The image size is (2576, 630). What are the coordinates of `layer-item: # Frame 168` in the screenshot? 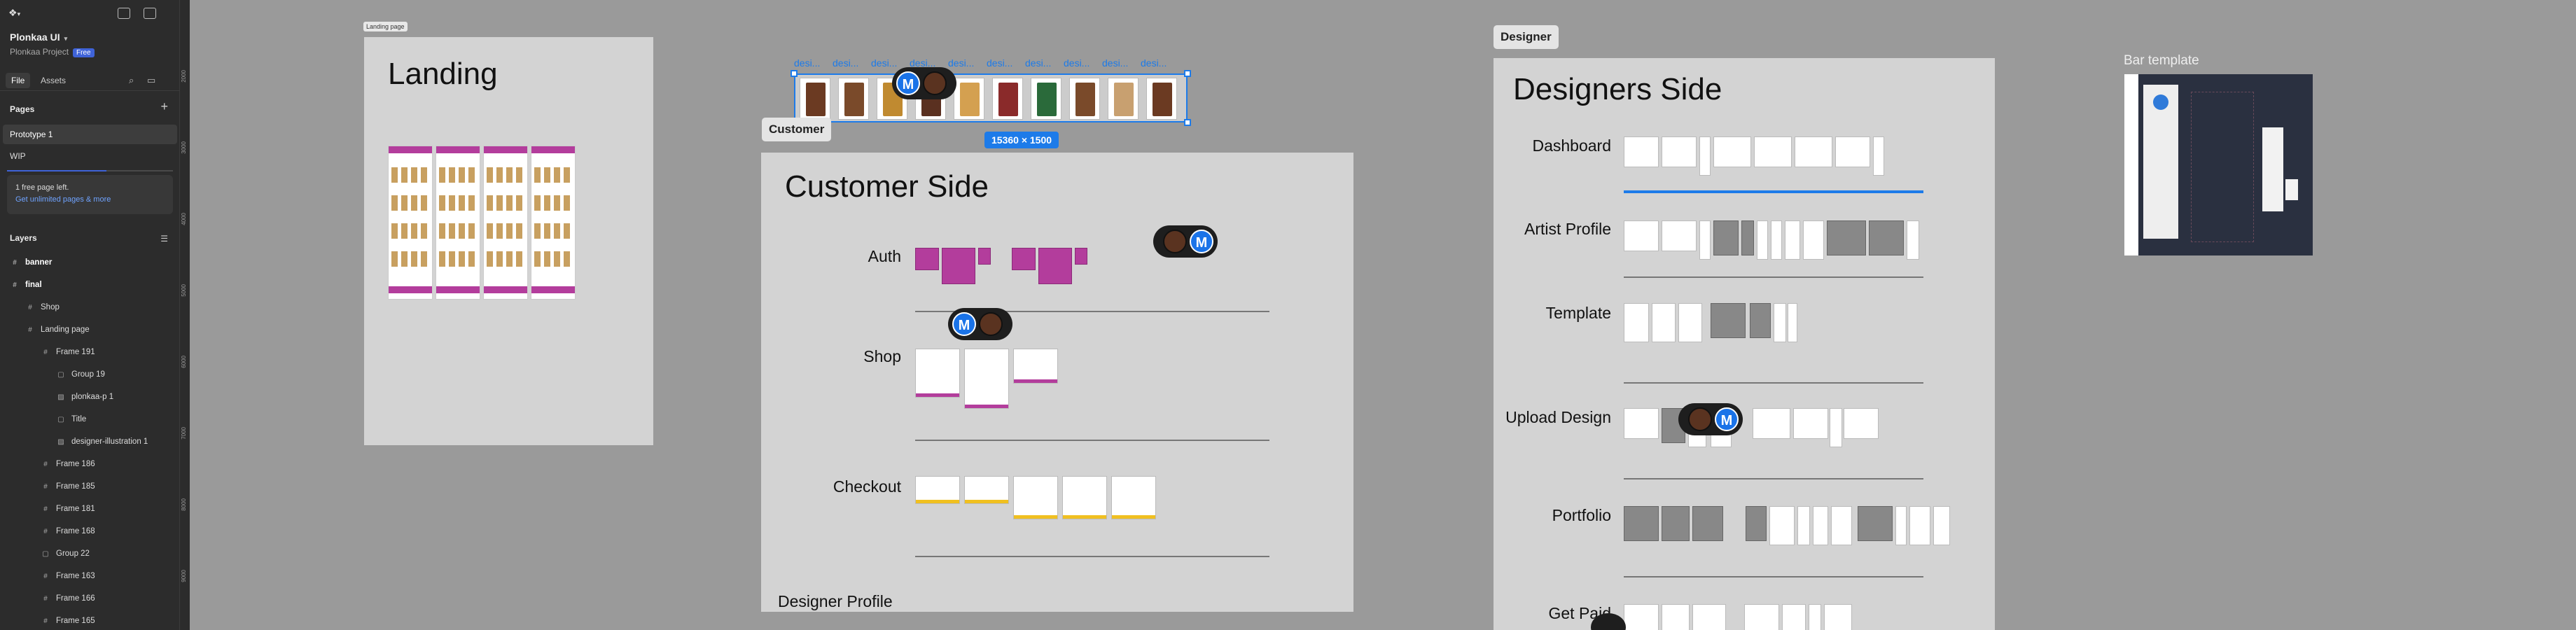 It's located at (90, 531).